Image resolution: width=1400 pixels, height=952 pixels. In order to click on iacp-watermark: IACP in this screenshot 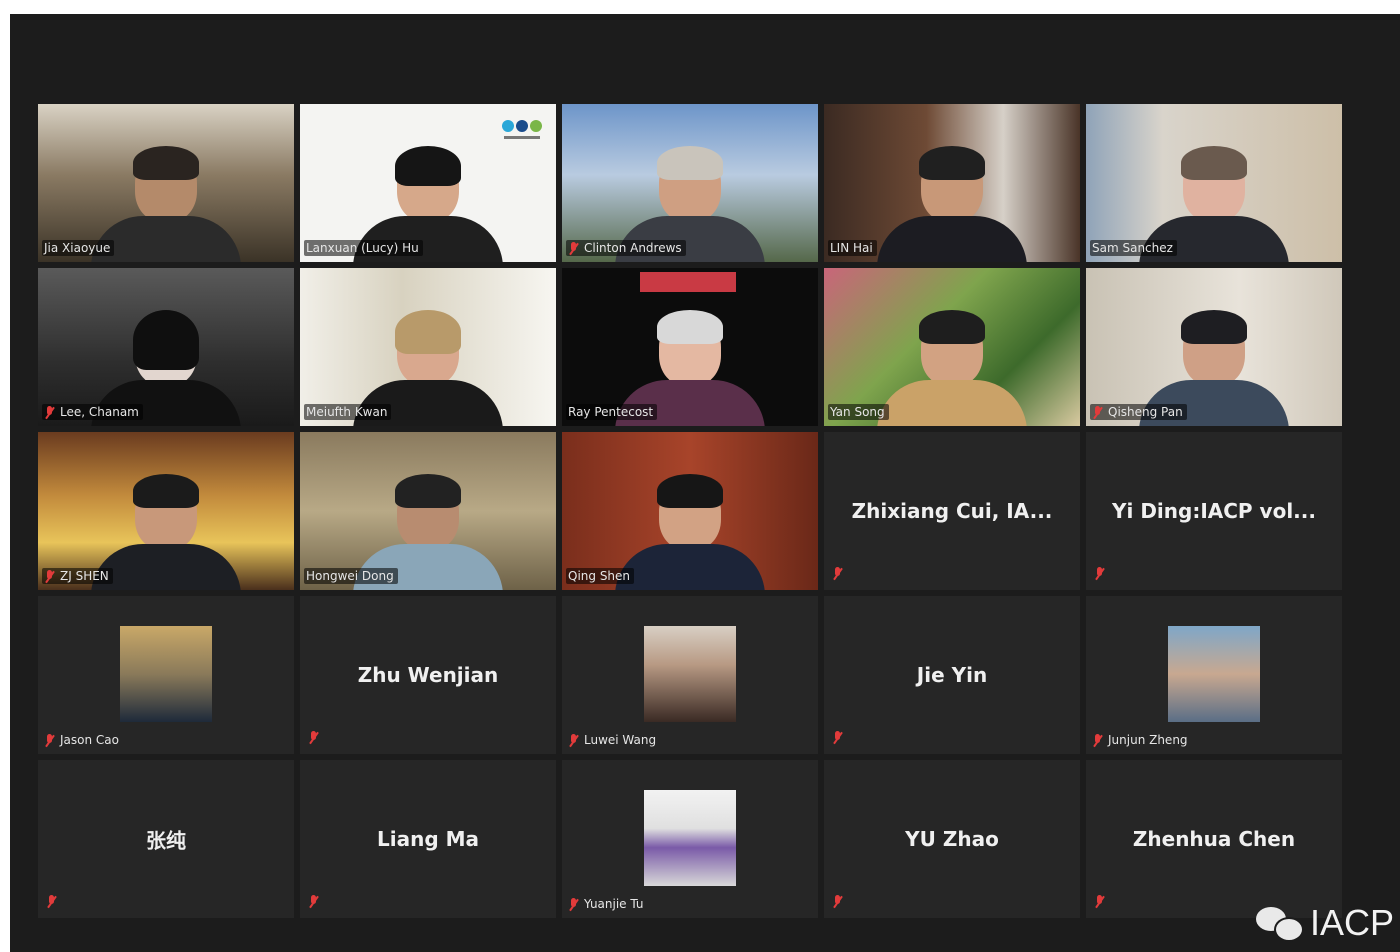, I will do `click(1324, 923)`.